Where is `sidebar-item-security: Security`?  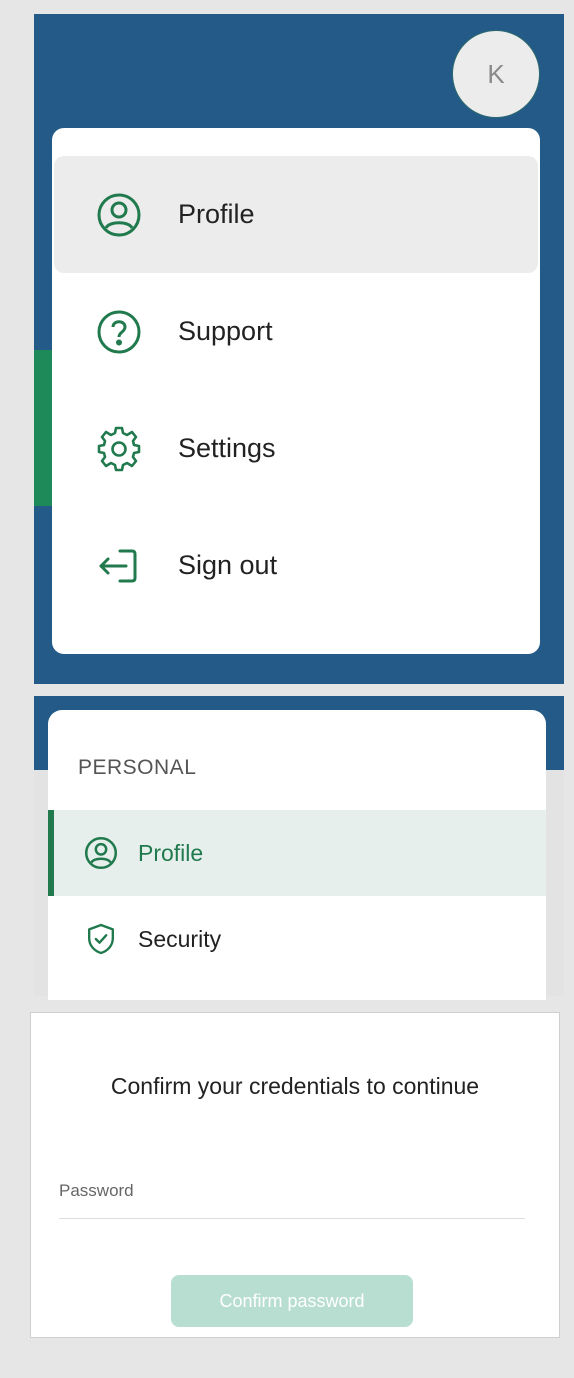 sidebar-item-security: Security is located at coordinates (297, 939).